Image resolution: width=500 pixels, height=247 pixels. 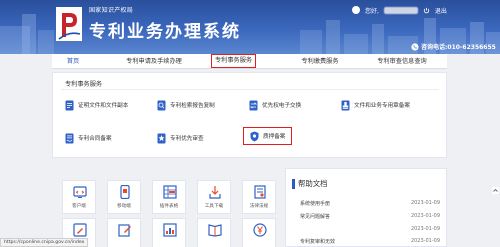 I want to click on tile-laws: 法律法规, so click(x=259, y=197).